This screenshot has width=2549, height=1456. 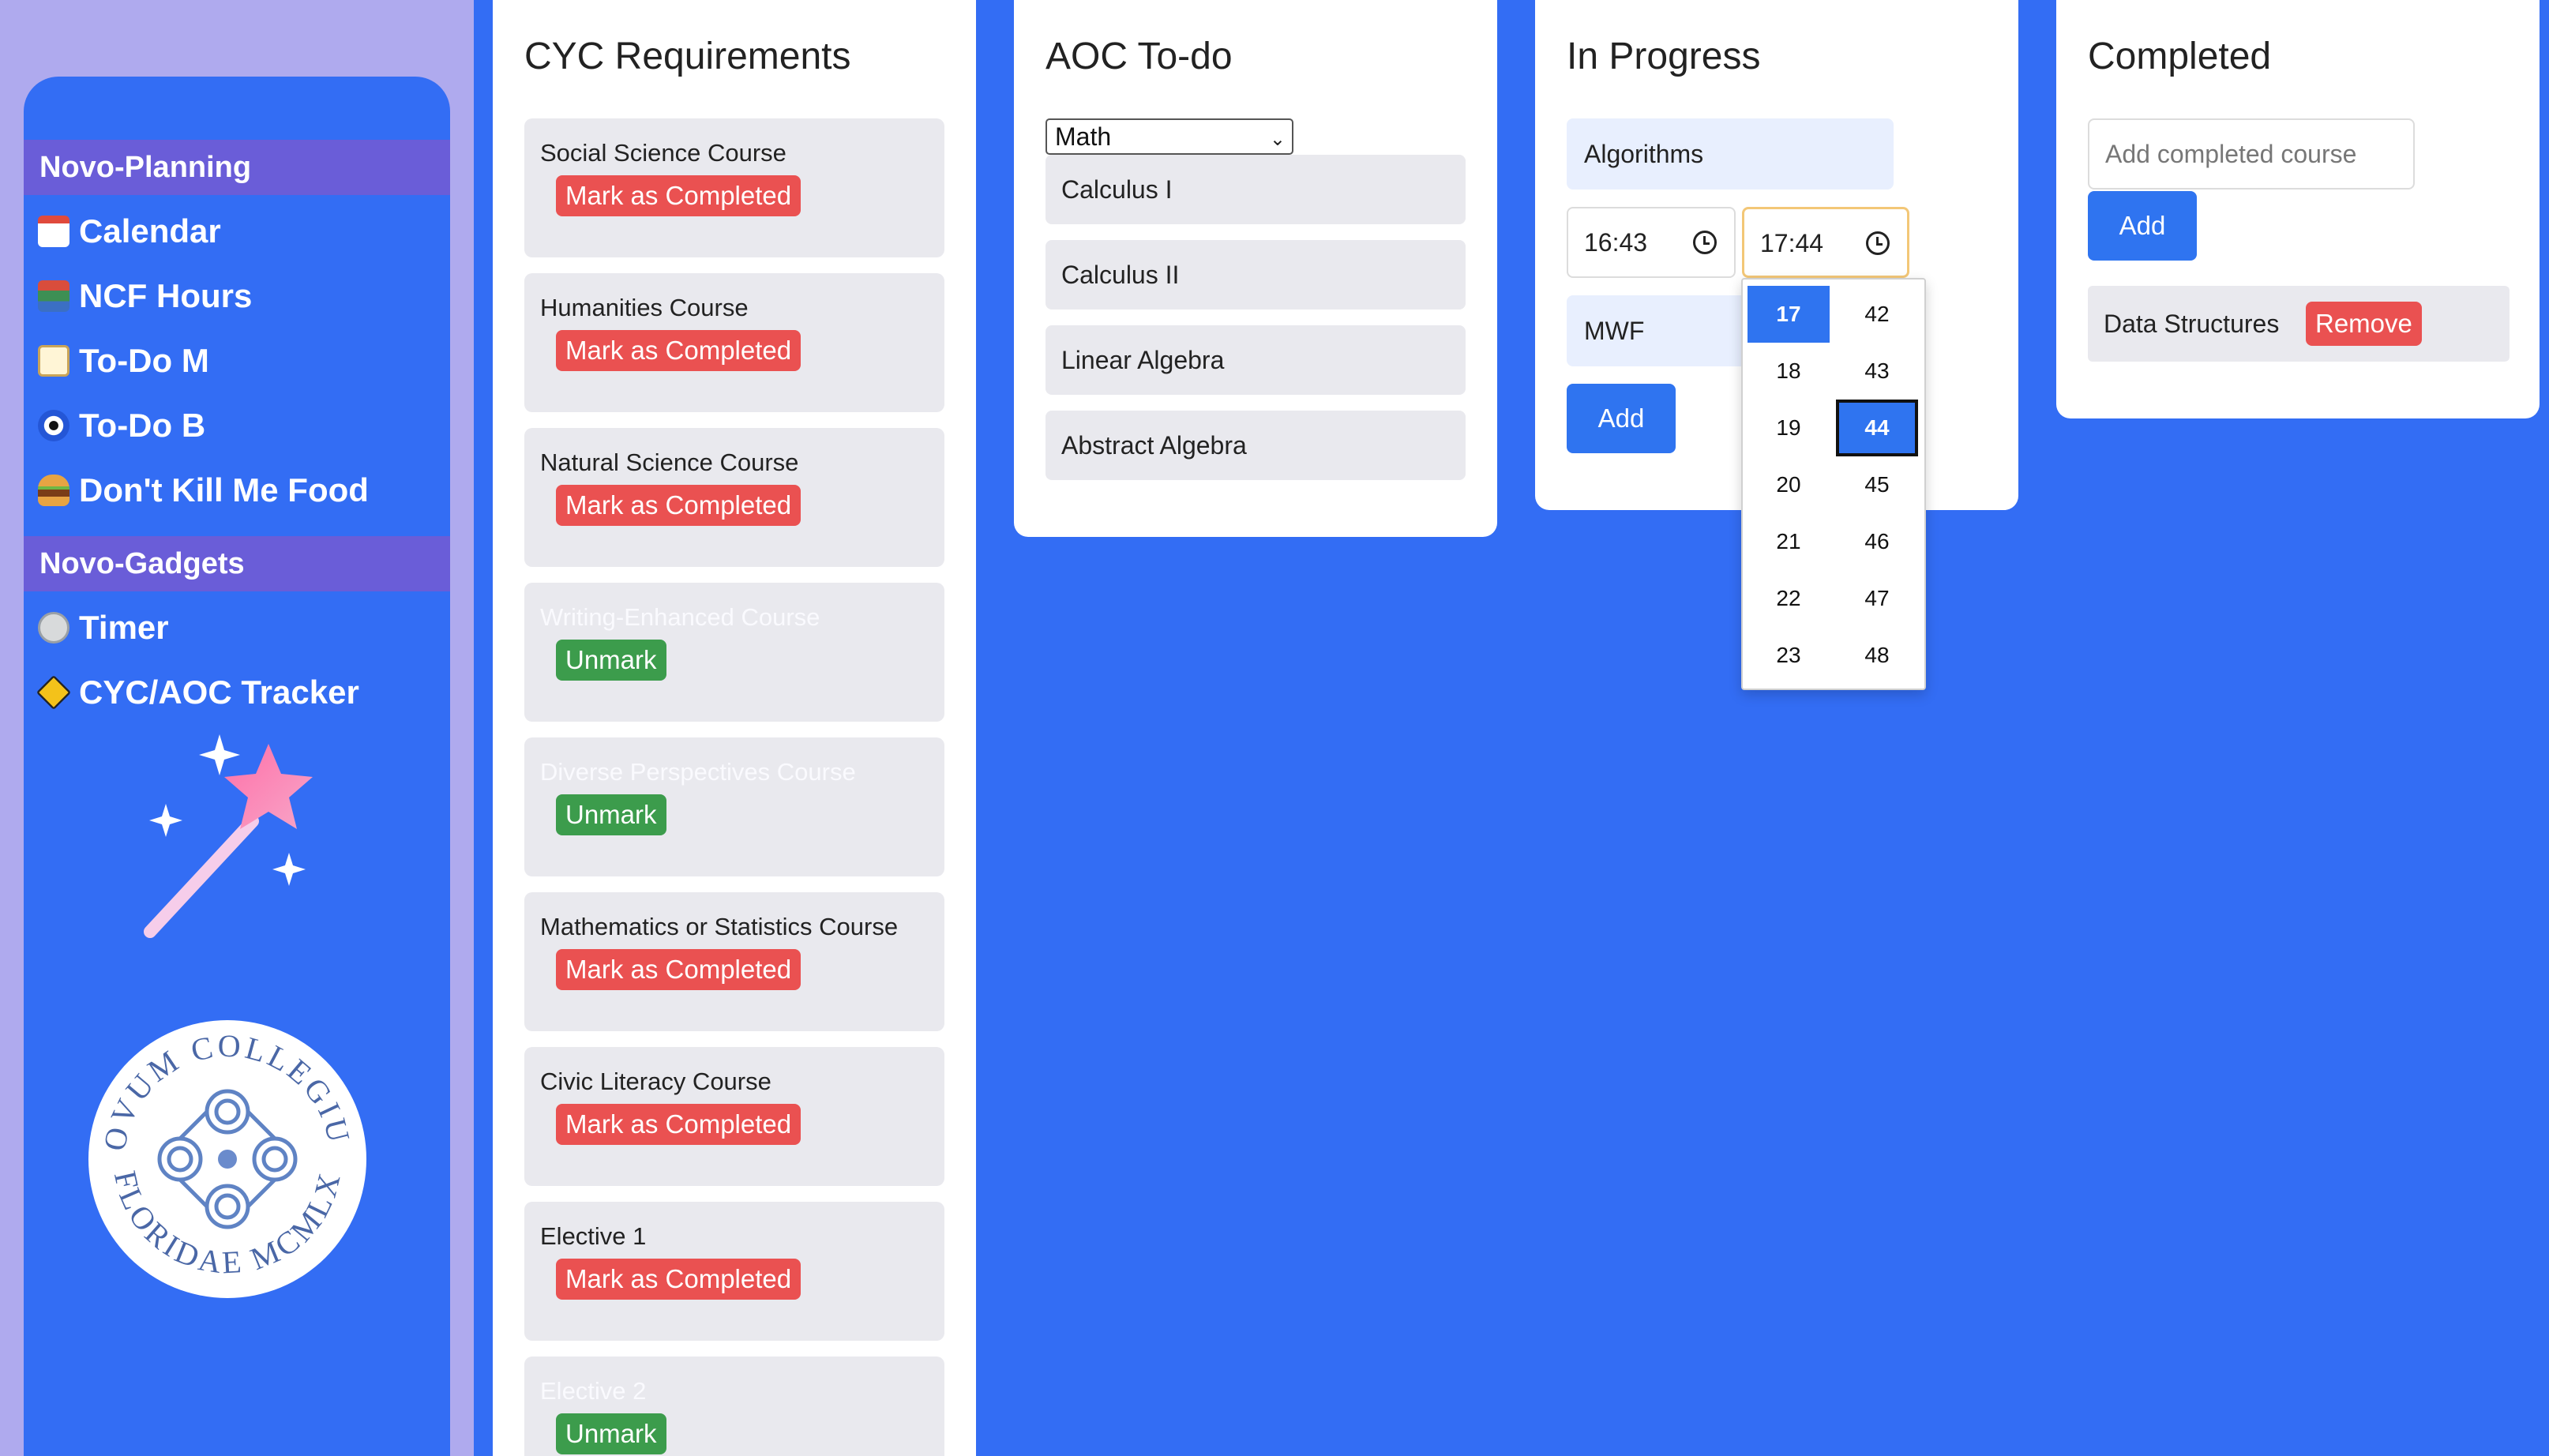 What do you see at coordinates (1877, 314) in the screenshot?
I see `minute-option: 42` at bounding box center [1877, 314].